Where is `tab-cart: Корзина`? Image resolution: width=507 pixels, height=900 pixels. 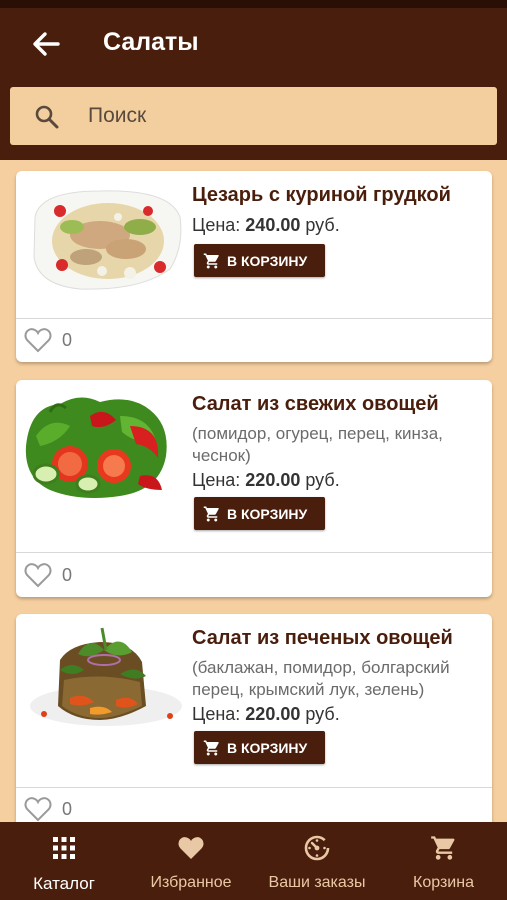
tab-cart: Корзина is located at coordinates (443, 861).